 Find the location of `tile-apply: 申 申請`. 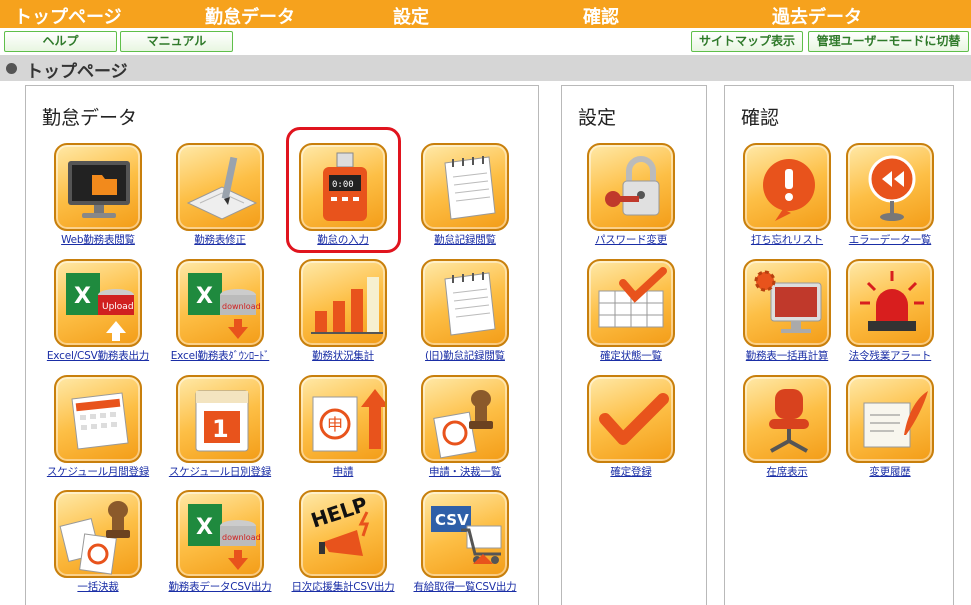

tile-apply: 申 申請 is located at coordinates (343, 431).